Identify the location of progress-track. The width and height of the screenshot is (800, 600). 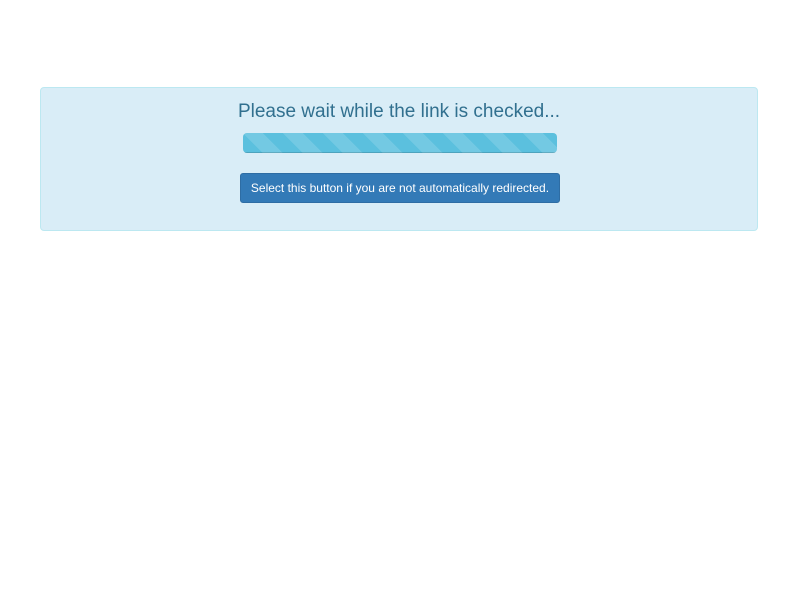
(400, 143).